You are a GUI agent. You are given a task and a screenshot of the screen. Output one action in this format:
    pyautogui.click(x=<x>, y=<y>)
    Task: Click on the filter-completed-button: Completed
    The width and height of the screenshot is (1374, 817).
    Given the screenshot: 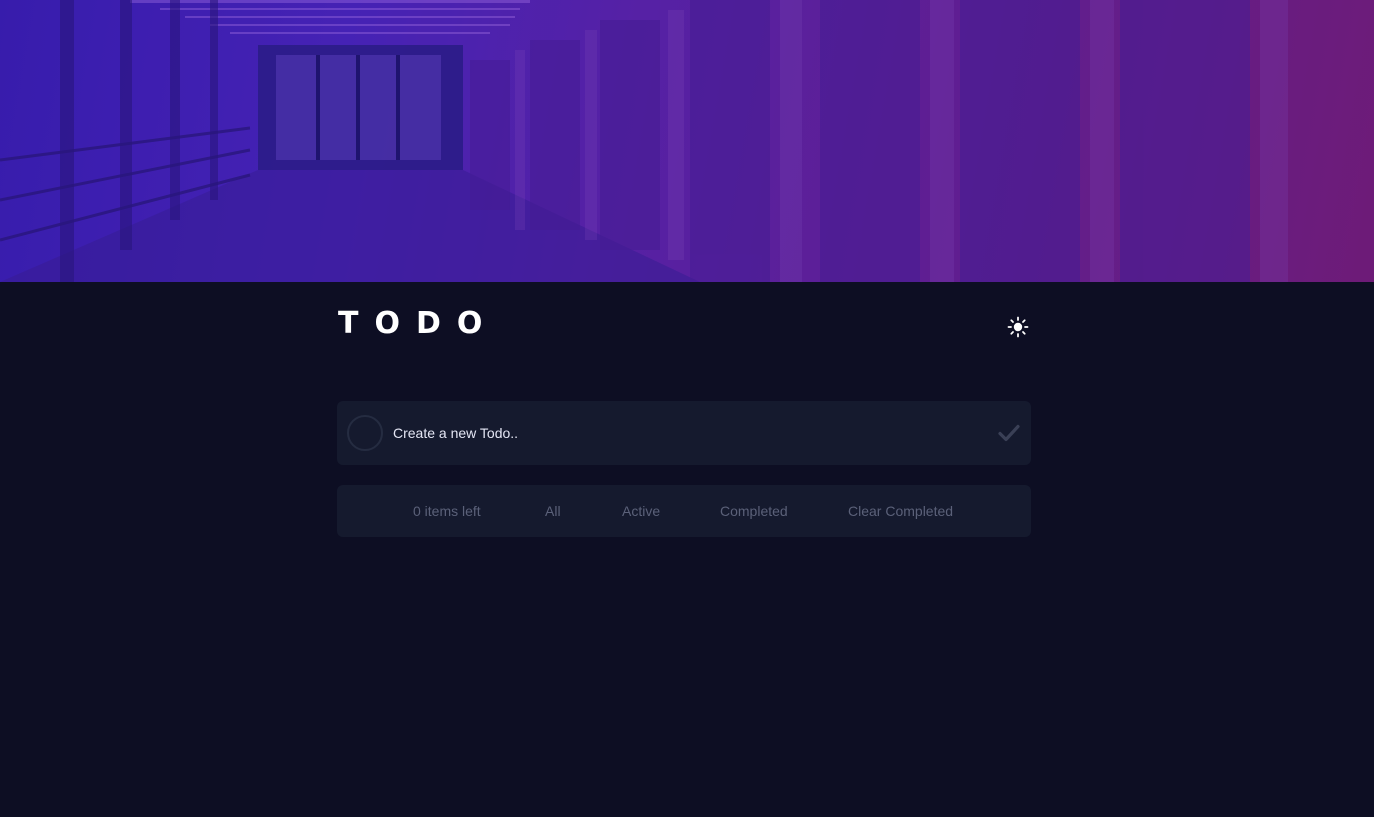 What is the action you would take?
    pyautogui.click(x=754, y=511)
    